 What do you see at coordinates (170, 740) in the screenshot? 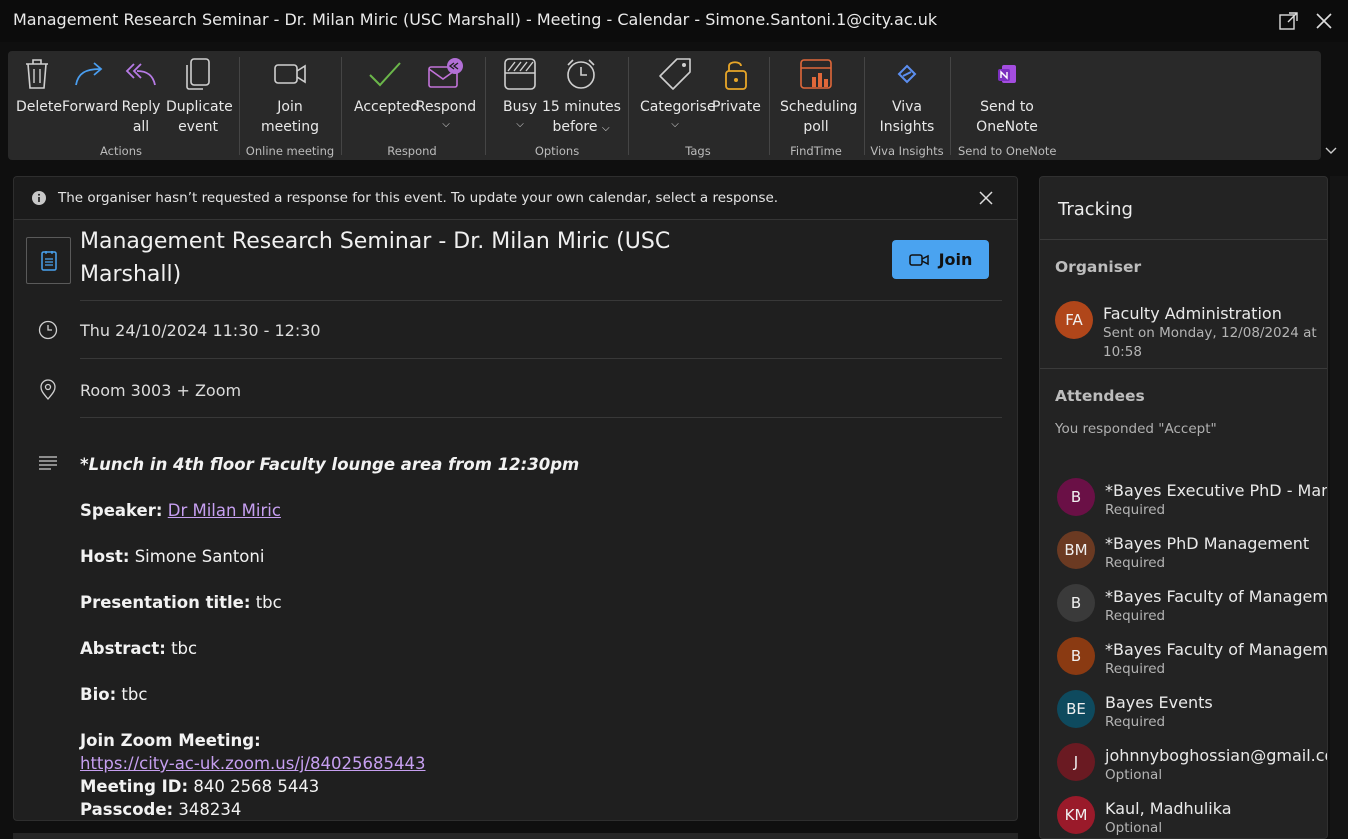
I see `zoom-heading: Join Zoom Meeting:` at bounding box center [170, 740].